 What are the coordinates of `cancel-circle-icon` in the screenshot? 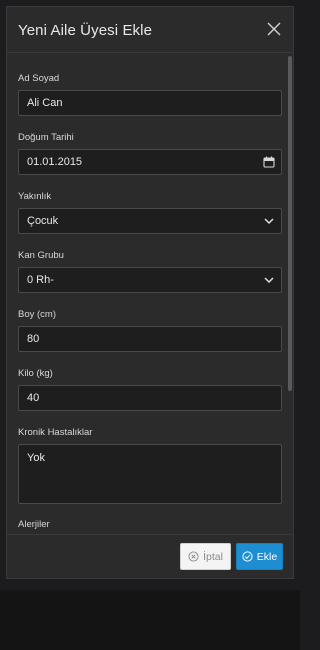 It's located at (193, 556).